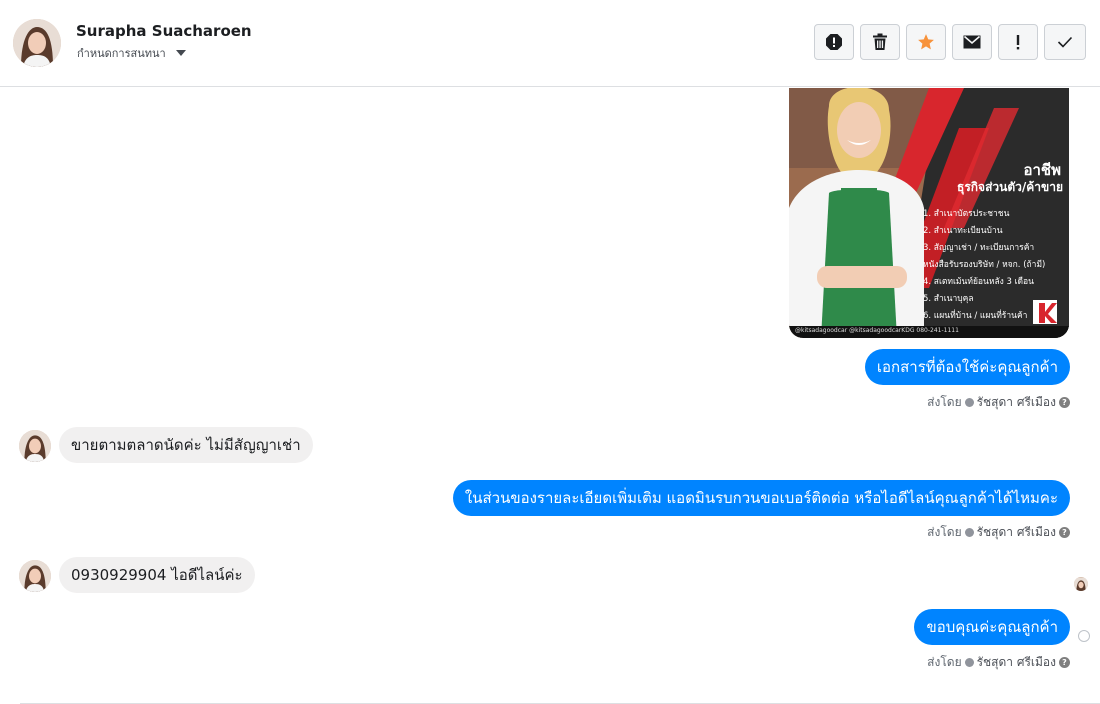  I want to click on poster-subtitle: ธุรกิจส่วนตัว/ค้าขาย, so click(1010, 187).